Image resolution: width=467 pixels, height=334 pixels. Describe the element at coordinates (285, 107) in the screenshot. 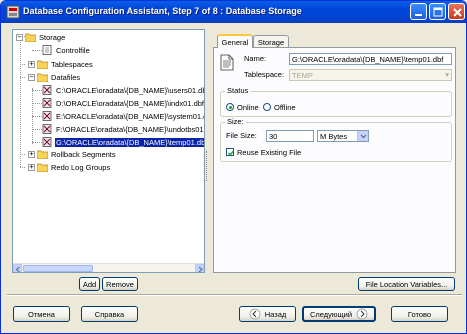

I see `offline-label: Offline` at that location.